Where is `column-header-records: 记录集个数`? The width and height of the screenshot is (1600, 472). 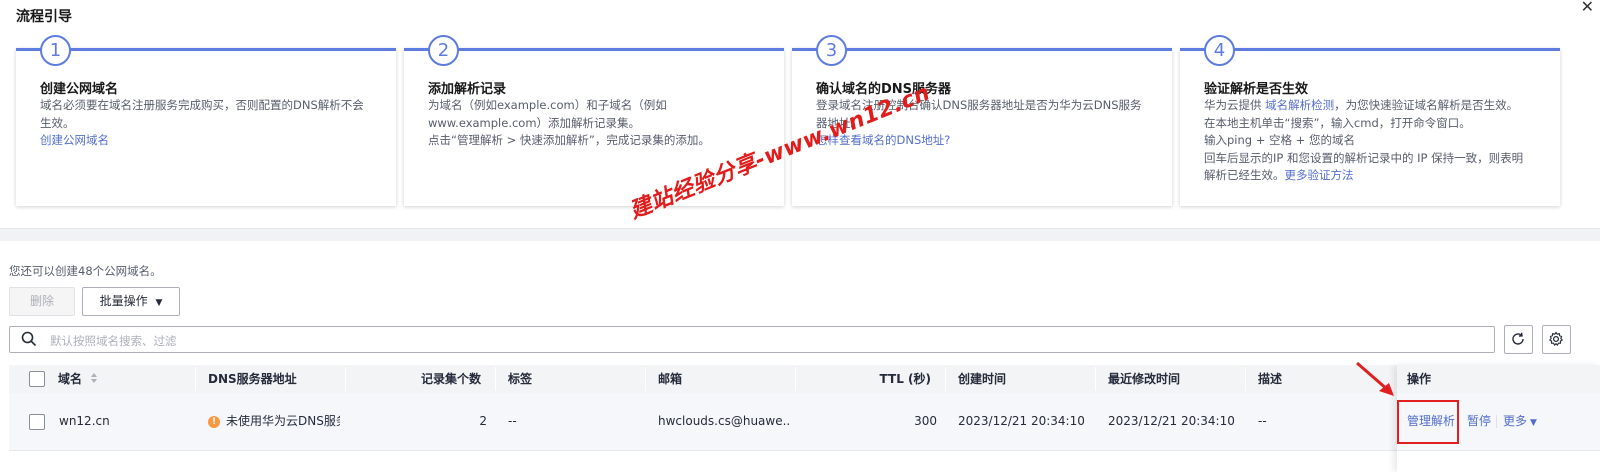 column-header-records: 记录集个数 is located at coordinates (450, 379).